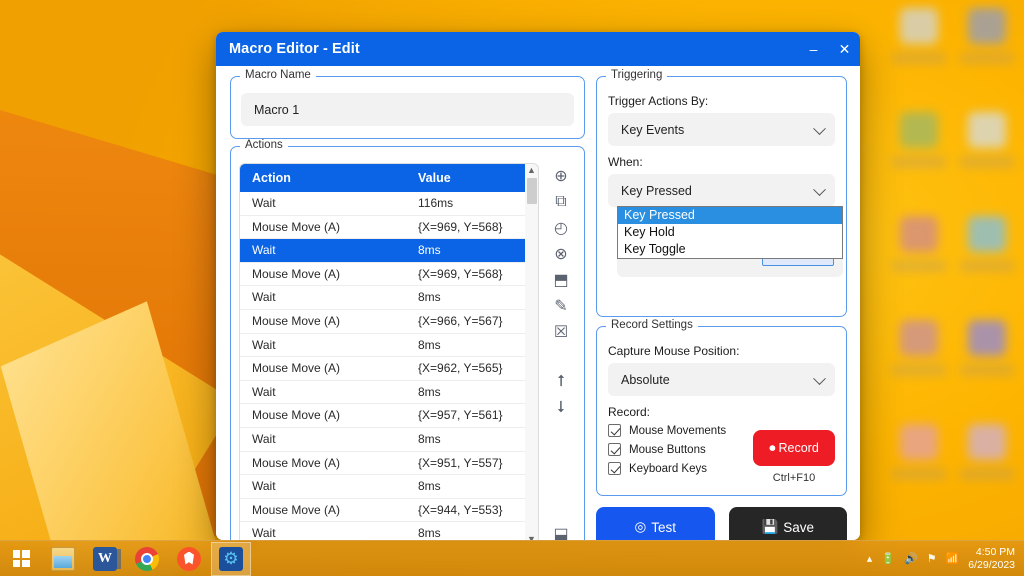  Describe the element at coordinates (664, 527) in the screenshot. I see `test-button-label: Test` at that location.